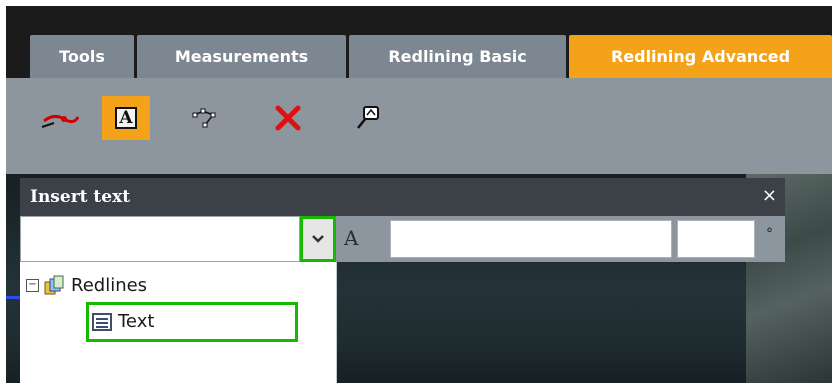  I want to click on delete-icon, so click(288, 118).